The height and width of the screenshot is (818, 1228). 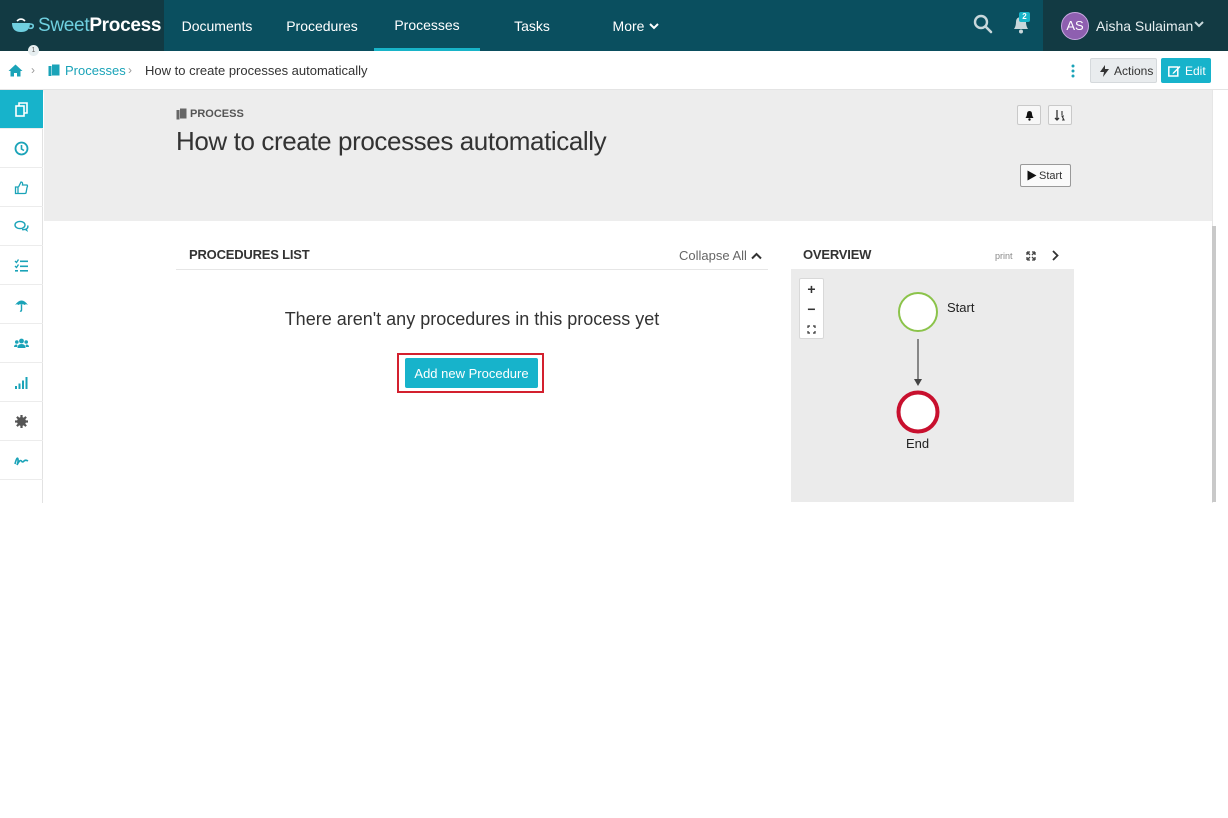 I want to click on sidebar-item-team, so click(x=21, y=343).